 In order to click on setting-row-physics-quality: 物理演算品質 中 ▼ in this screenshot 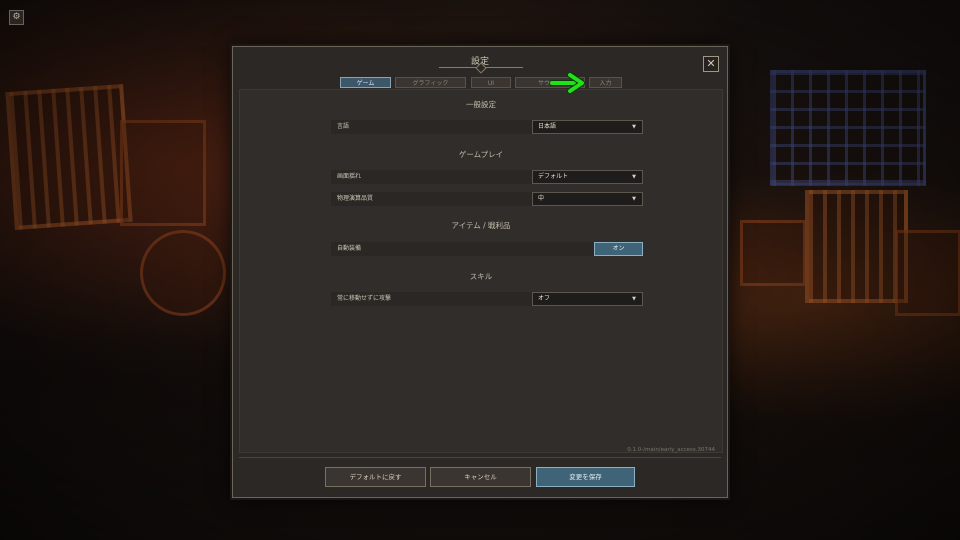, I will do `click(487, 199)`.